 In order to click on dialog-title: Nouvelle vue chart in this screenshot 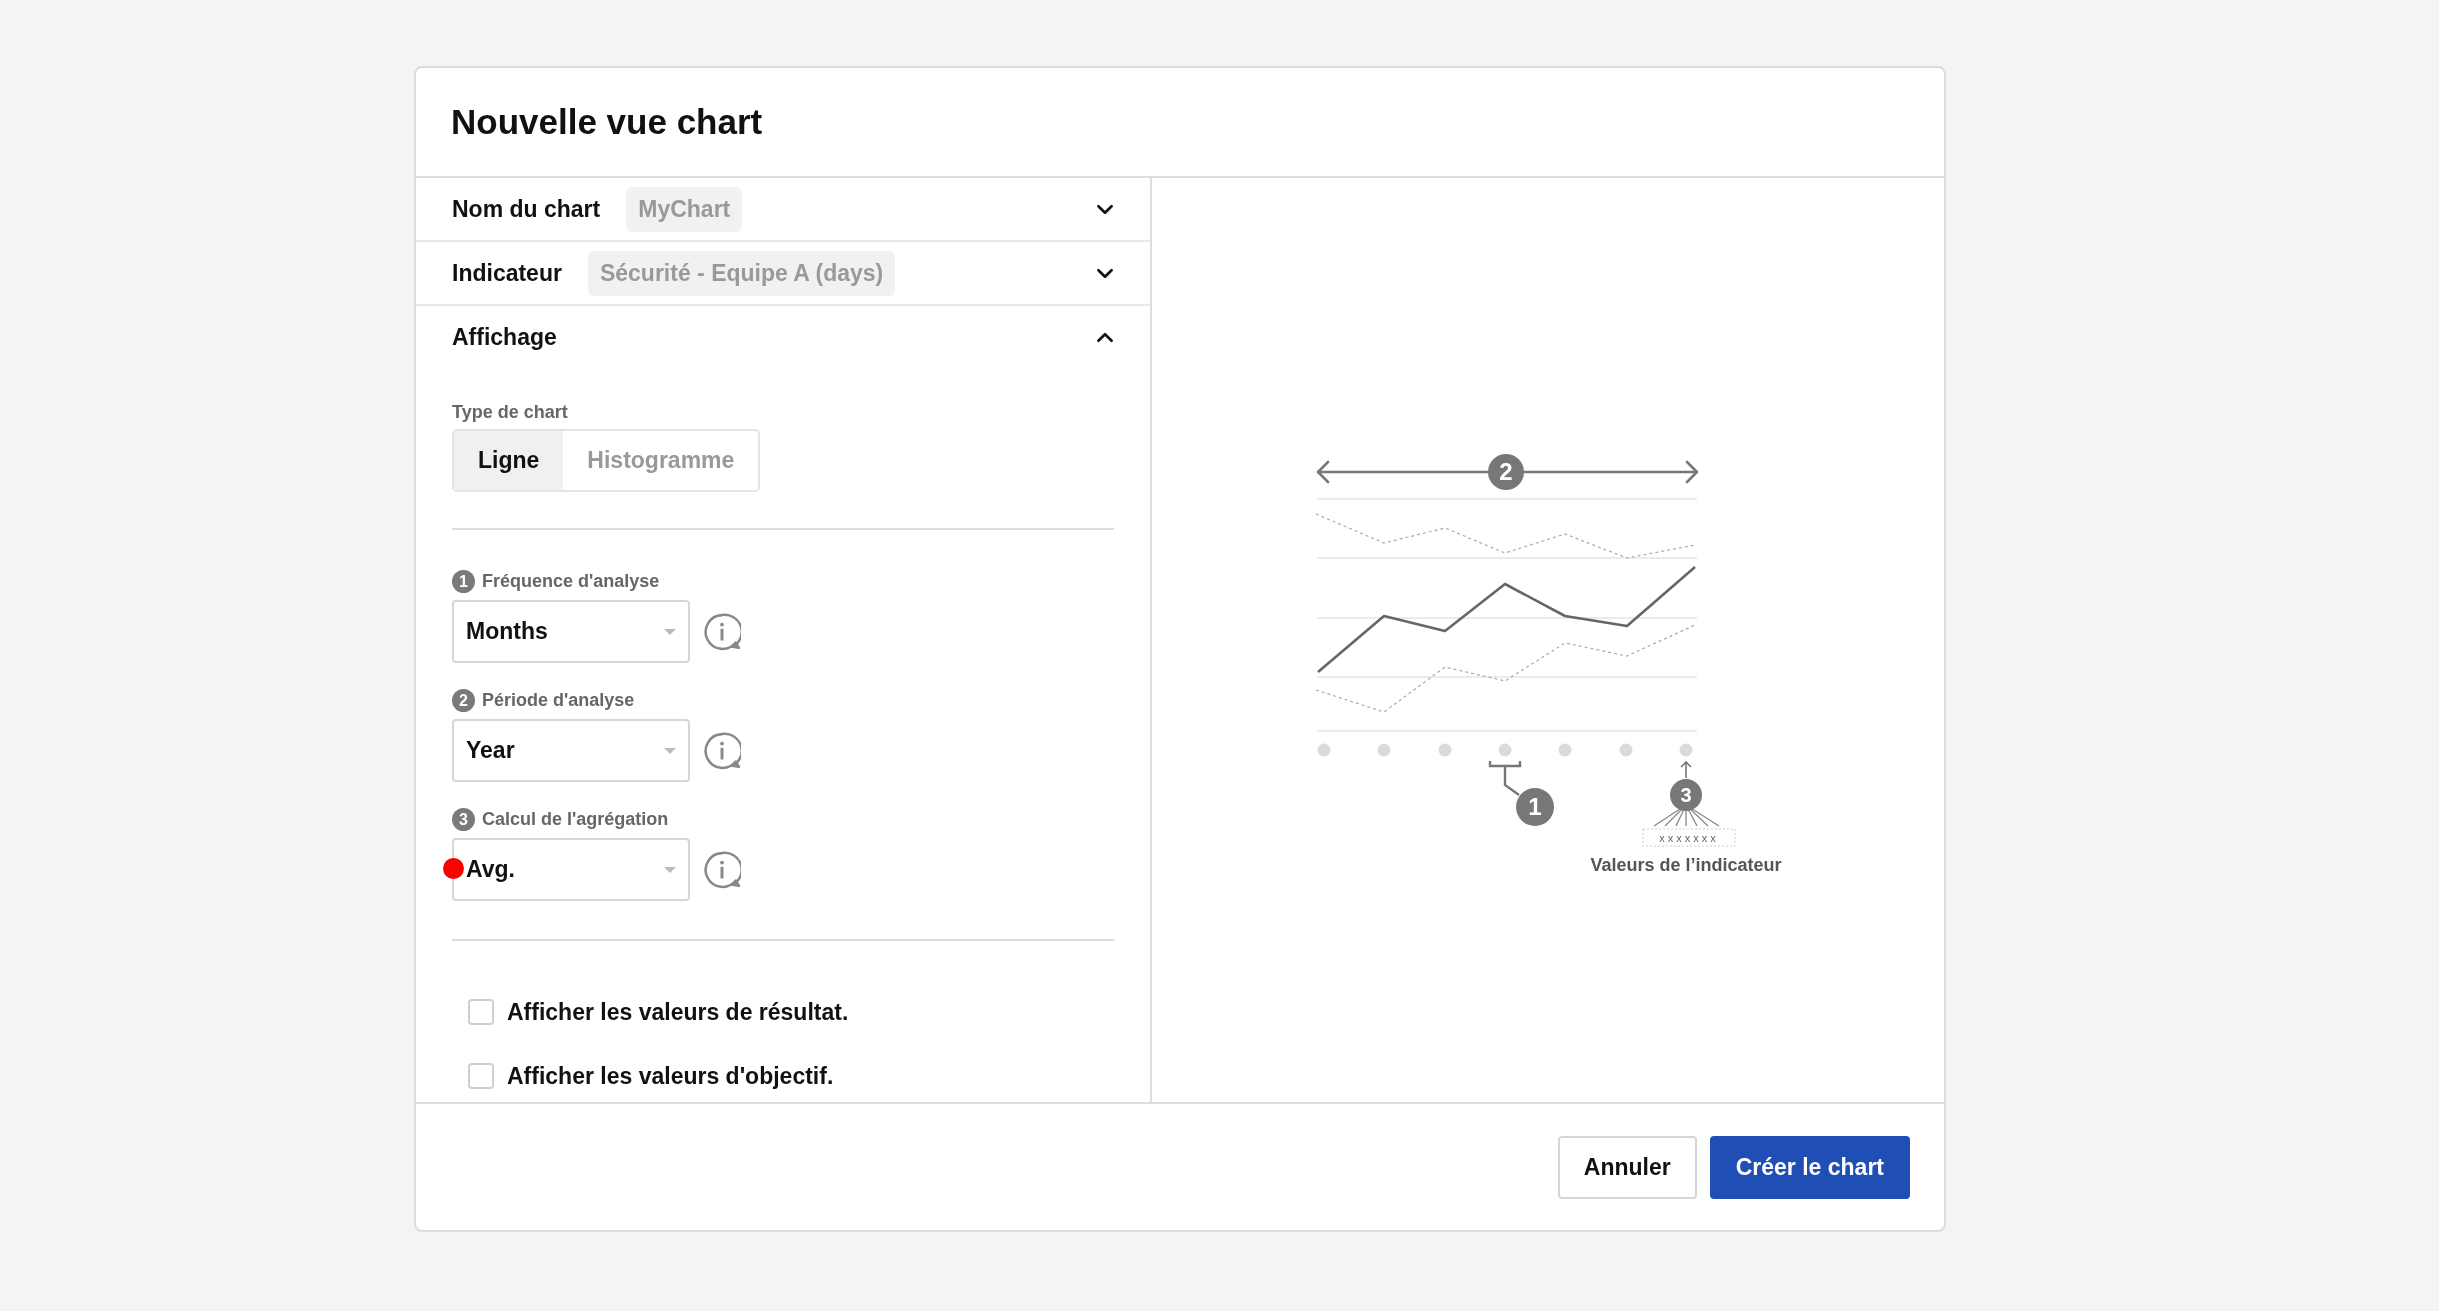, I will do `click(607, 122)`.